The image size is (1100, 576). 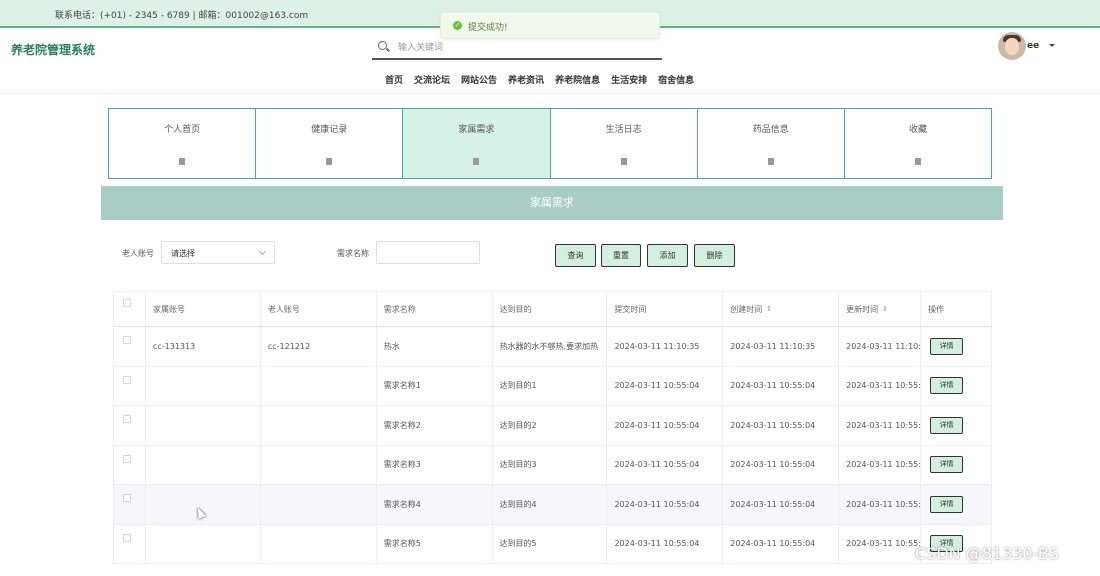 What do you see at coordinates (183, 143) in the screenshot?
I see `tab-profile: 个人首页` at bounding box center [183, 143].